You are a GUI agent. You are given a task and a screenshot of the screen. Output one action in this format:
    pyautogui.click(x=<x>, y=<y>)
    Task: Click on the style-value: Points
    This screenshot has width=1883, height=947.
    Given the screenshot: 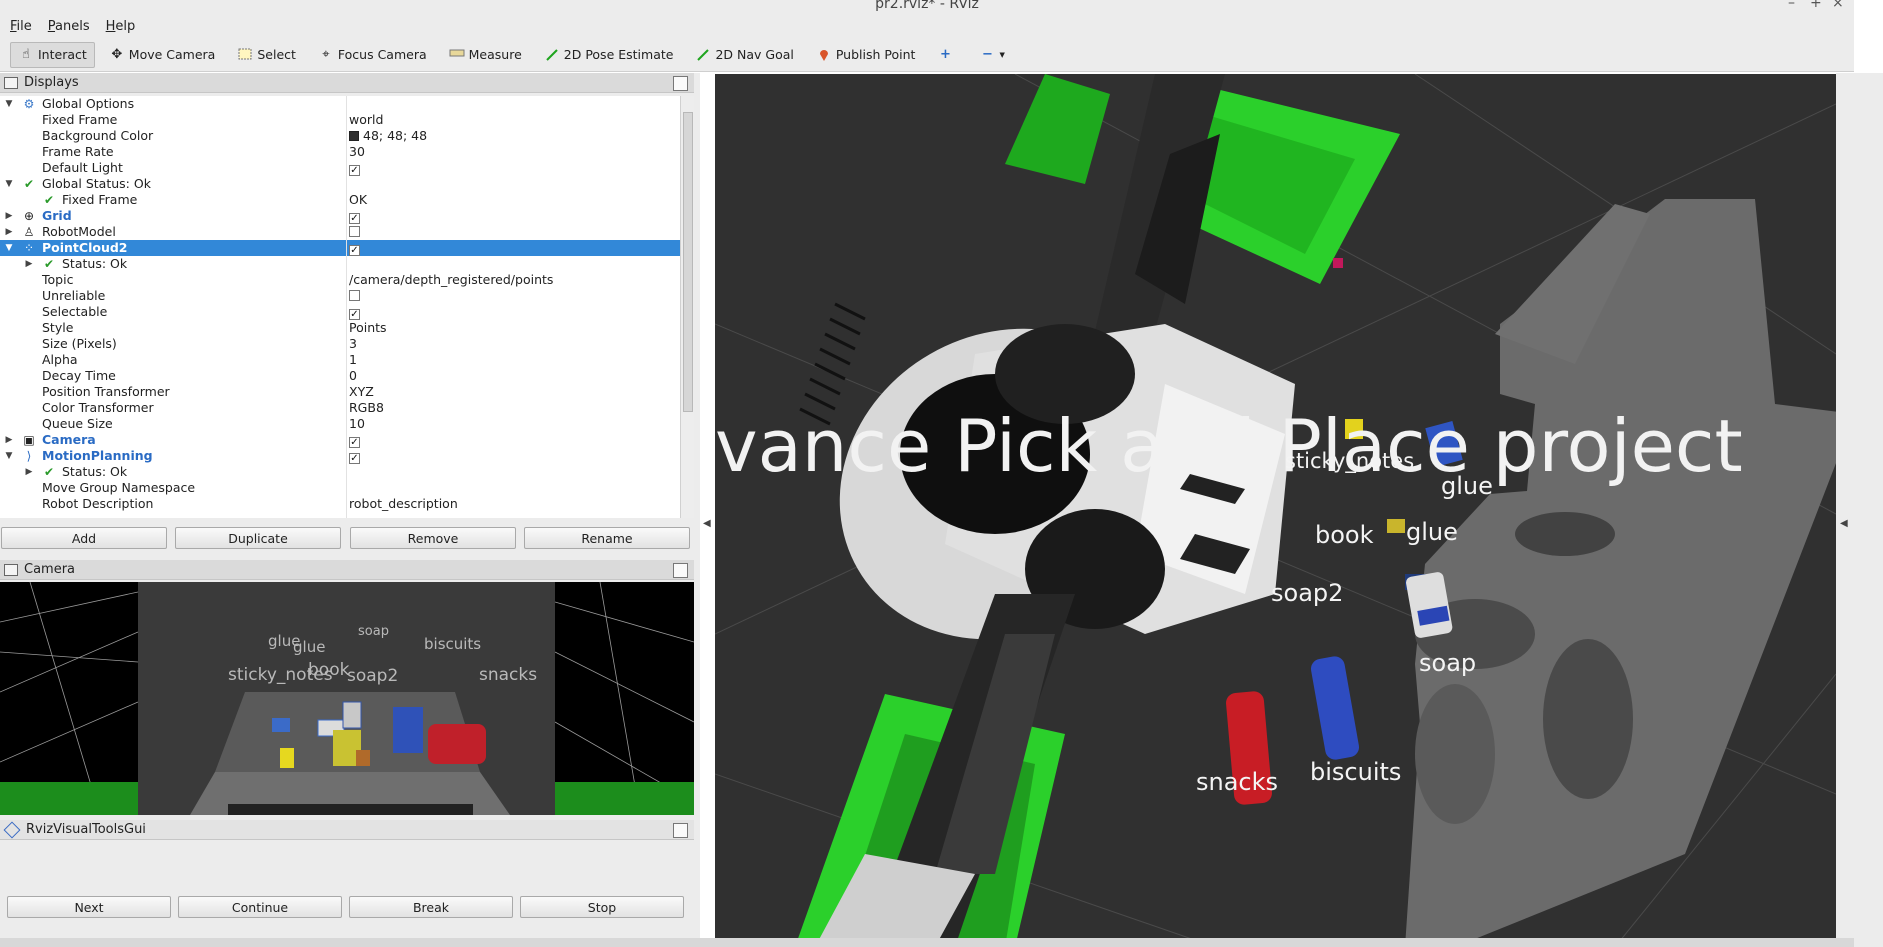 What is the action you would take?
    pyautogui.click(x=368, y=328)
    